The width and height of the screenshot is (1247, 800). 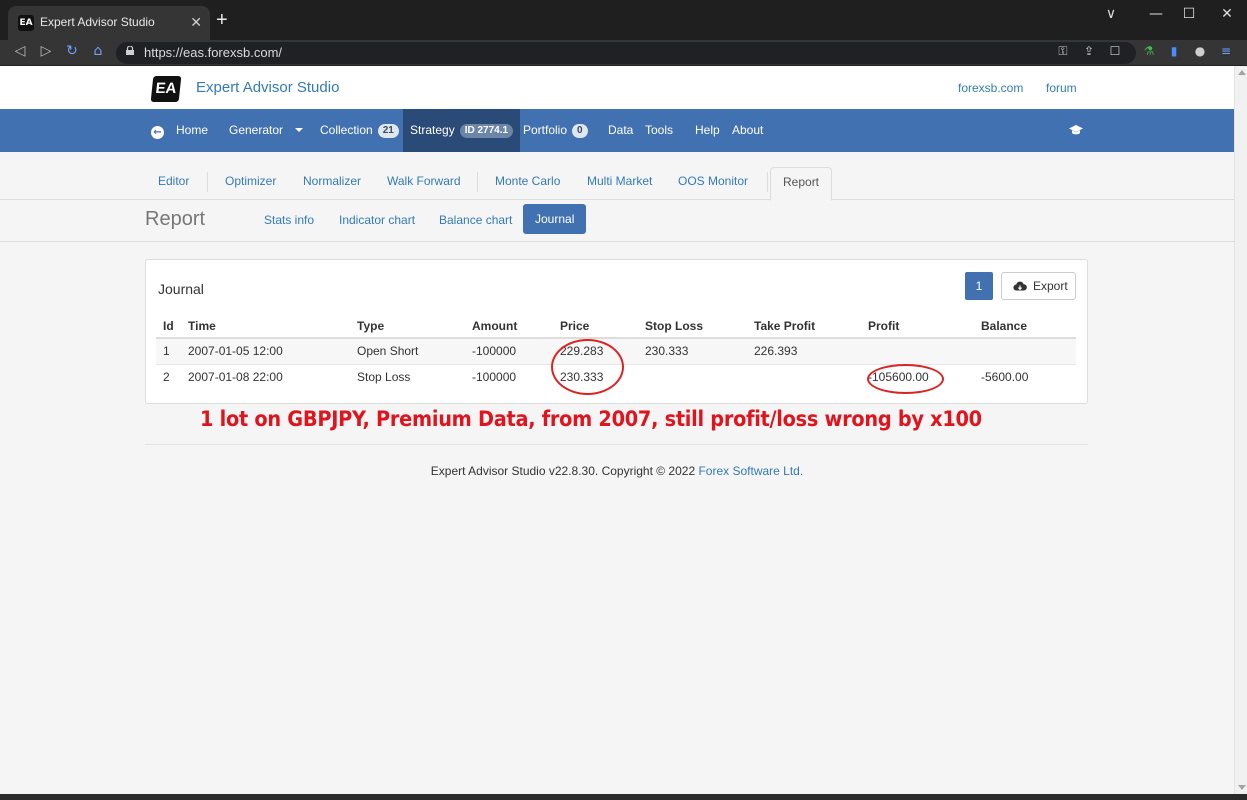 I want to click on strategy-id-badge: ID 2774.1, so click(x=486, y=131).